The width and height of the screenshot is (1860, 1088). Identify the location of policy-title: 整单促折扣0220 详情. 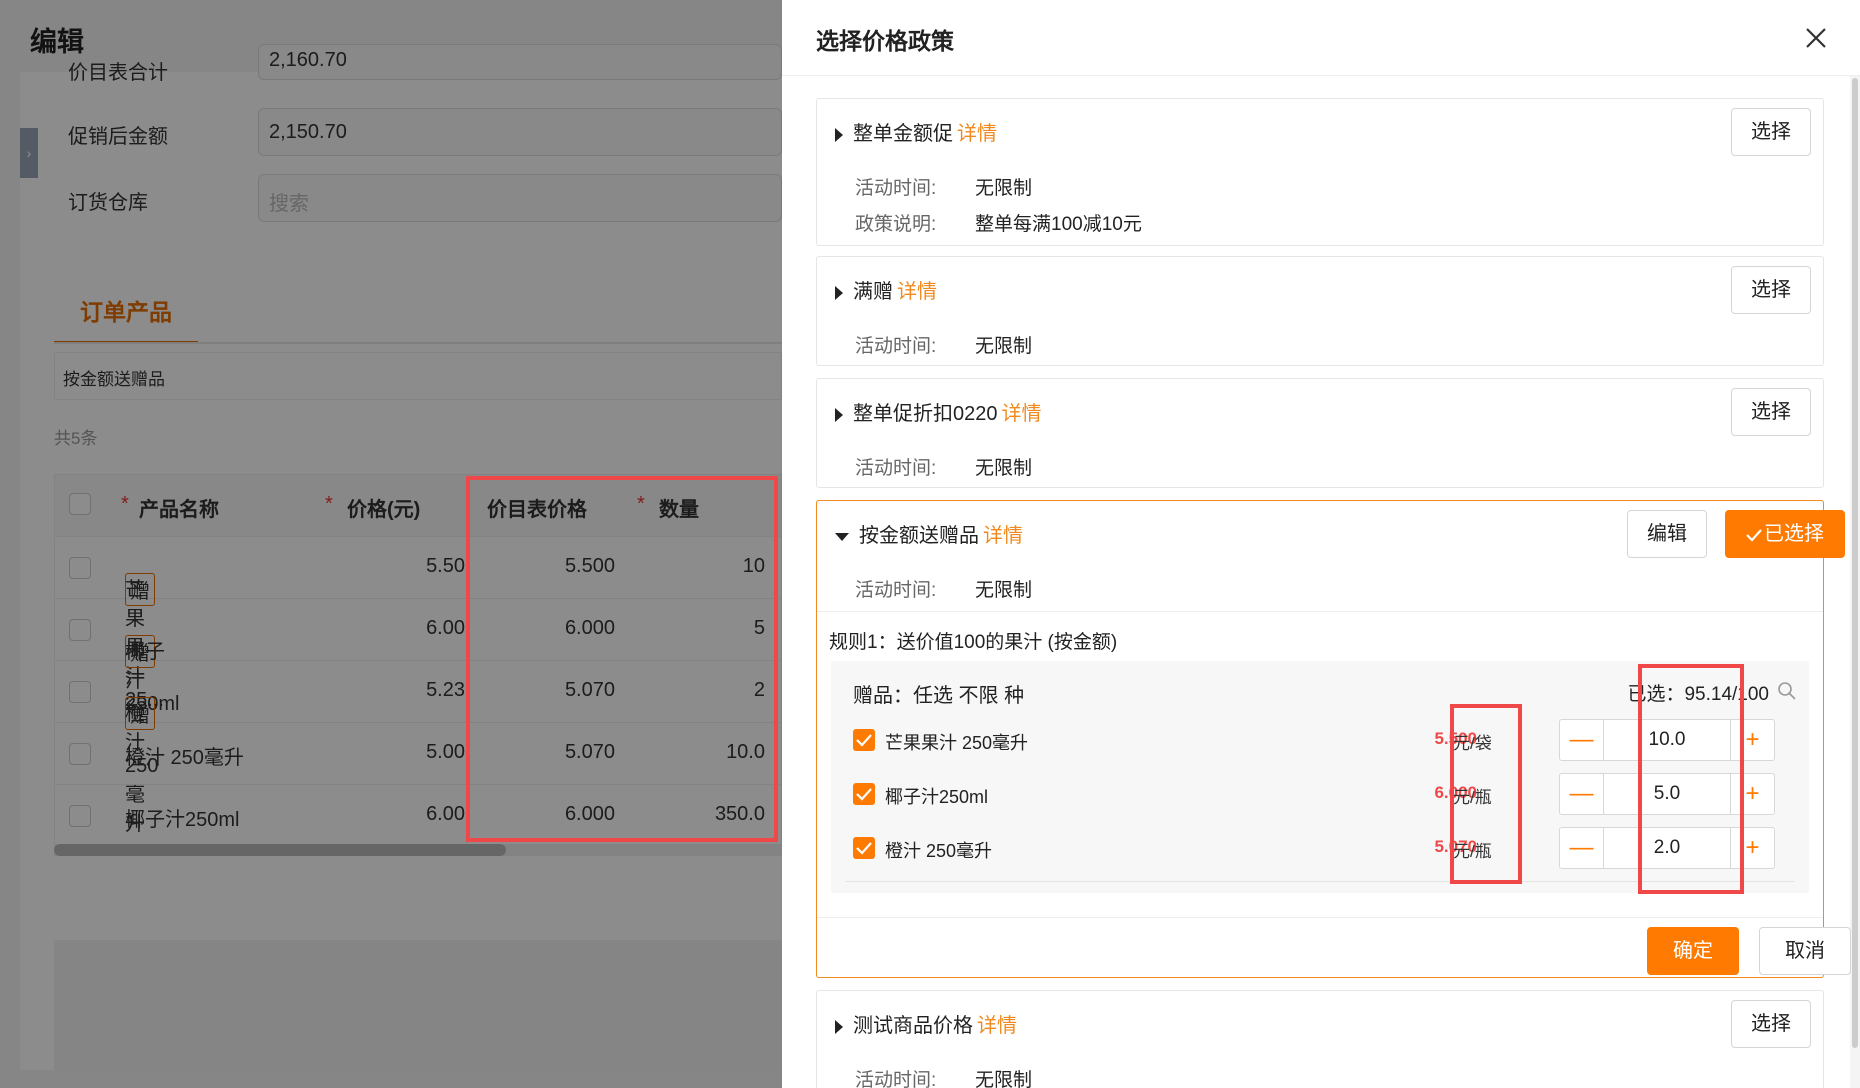
(938, 411).